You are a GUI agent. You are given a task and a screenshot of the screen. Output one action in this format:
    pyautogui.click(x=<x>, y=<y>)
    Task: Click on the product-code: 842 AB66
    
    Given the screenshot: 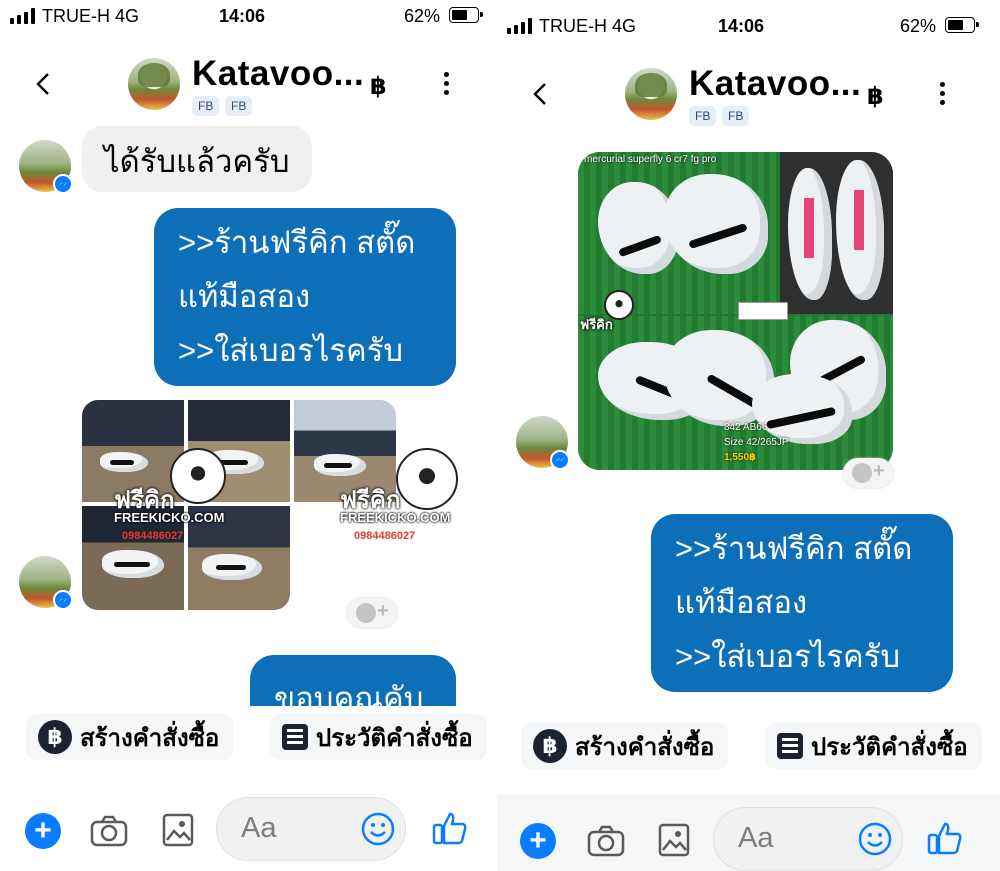 What is the action you would take?
    pyautogui.click(x=746, y=427)
    